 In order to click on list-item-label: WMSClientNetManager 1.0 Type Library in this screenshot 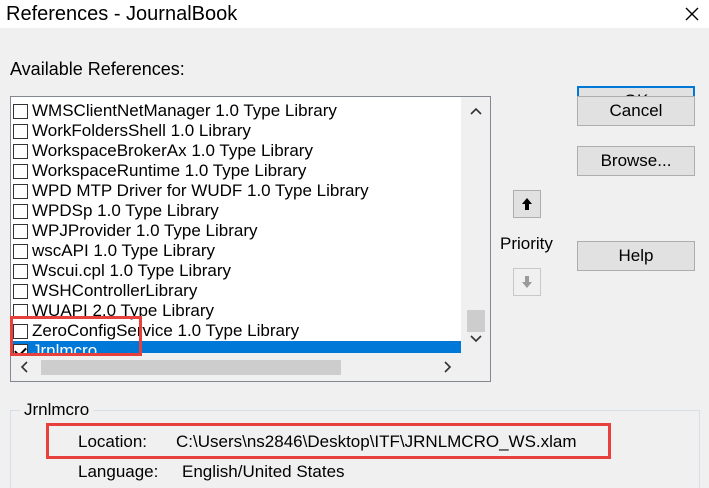, I will do `click(184, 110)`.